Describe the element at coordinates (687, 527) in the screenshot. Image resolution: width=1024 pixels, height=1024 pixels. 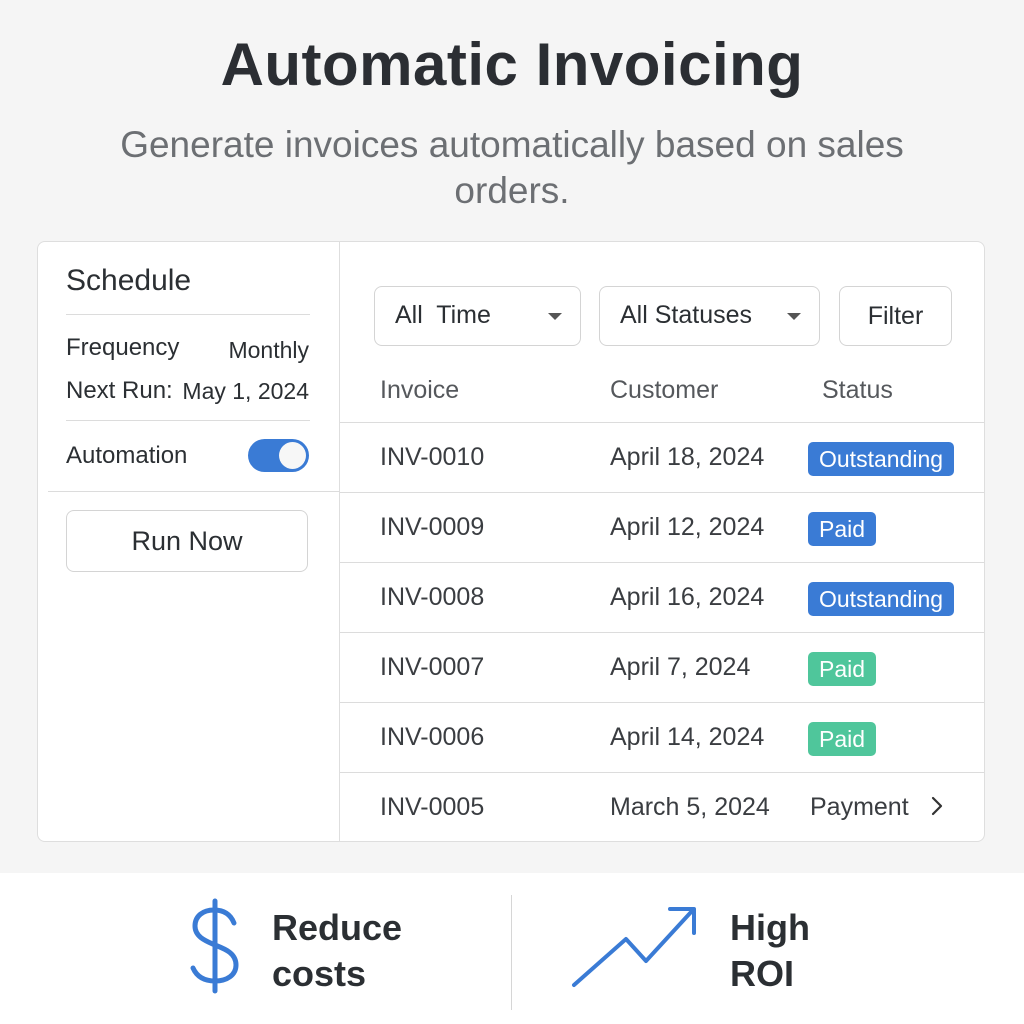
I see `invoice-date: April 12, 2024` at that location.